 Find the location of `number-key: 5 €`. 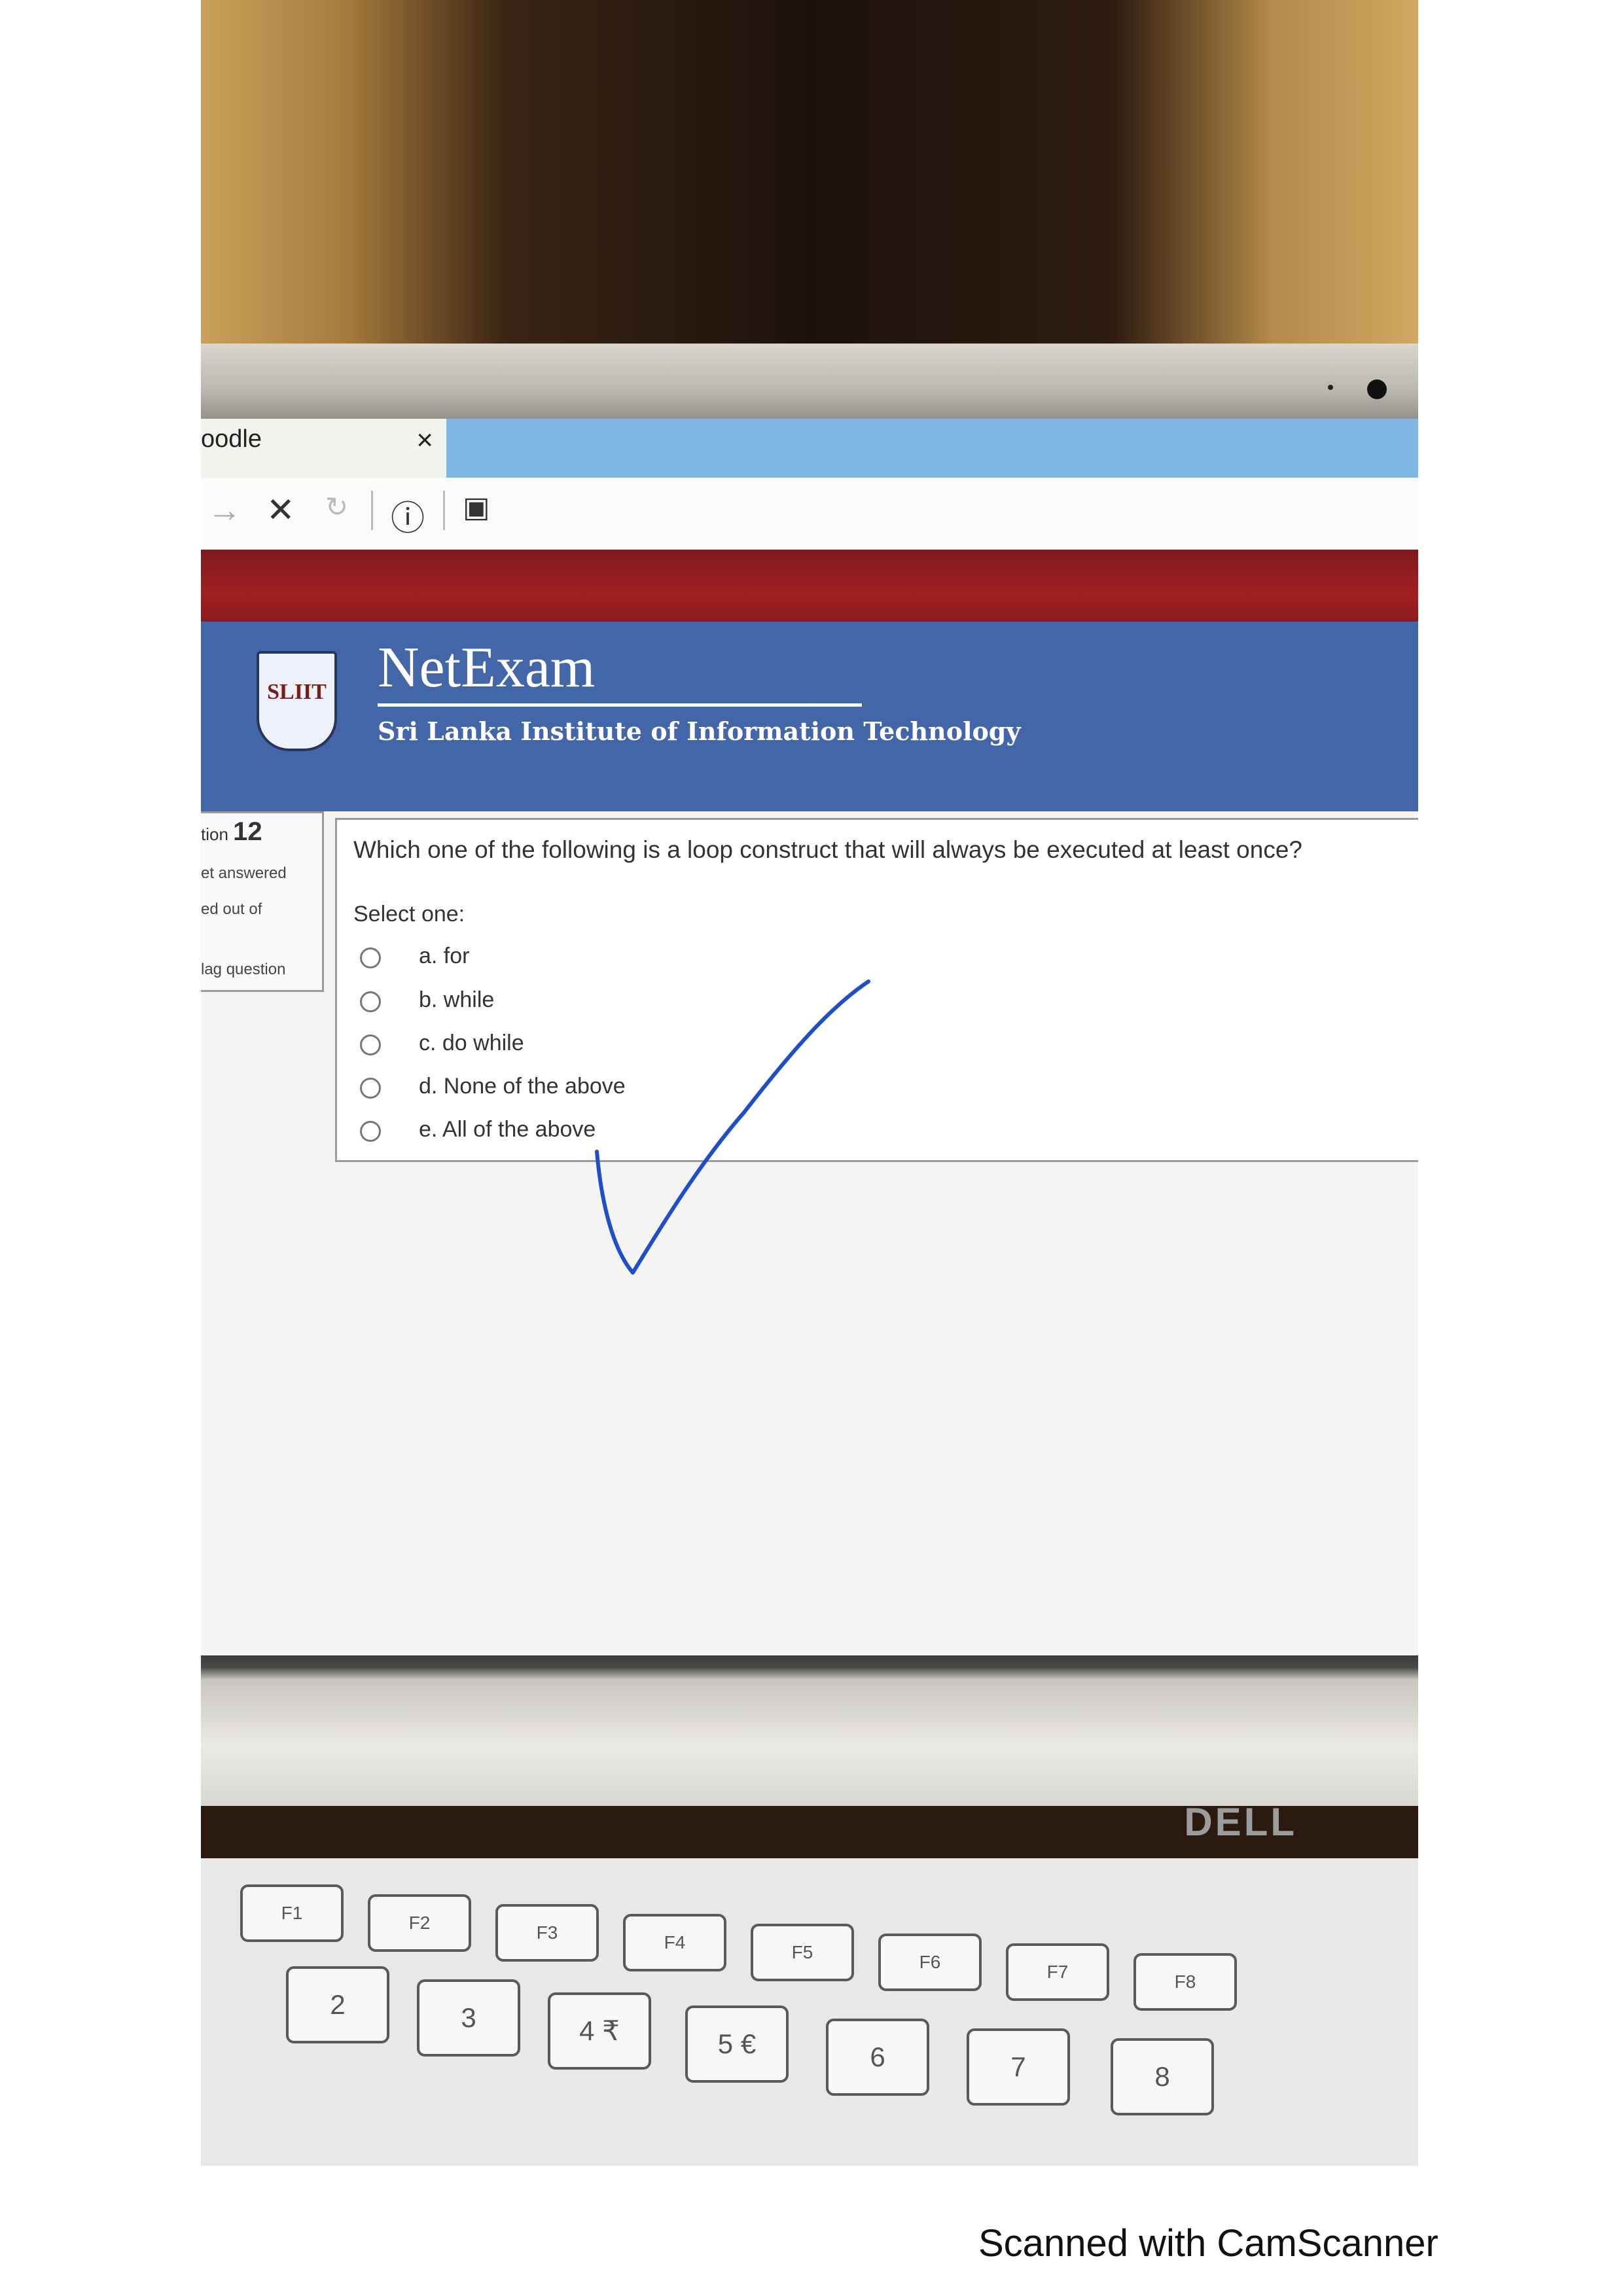

number-key: 5 € is located at coordinates (737, 2044).